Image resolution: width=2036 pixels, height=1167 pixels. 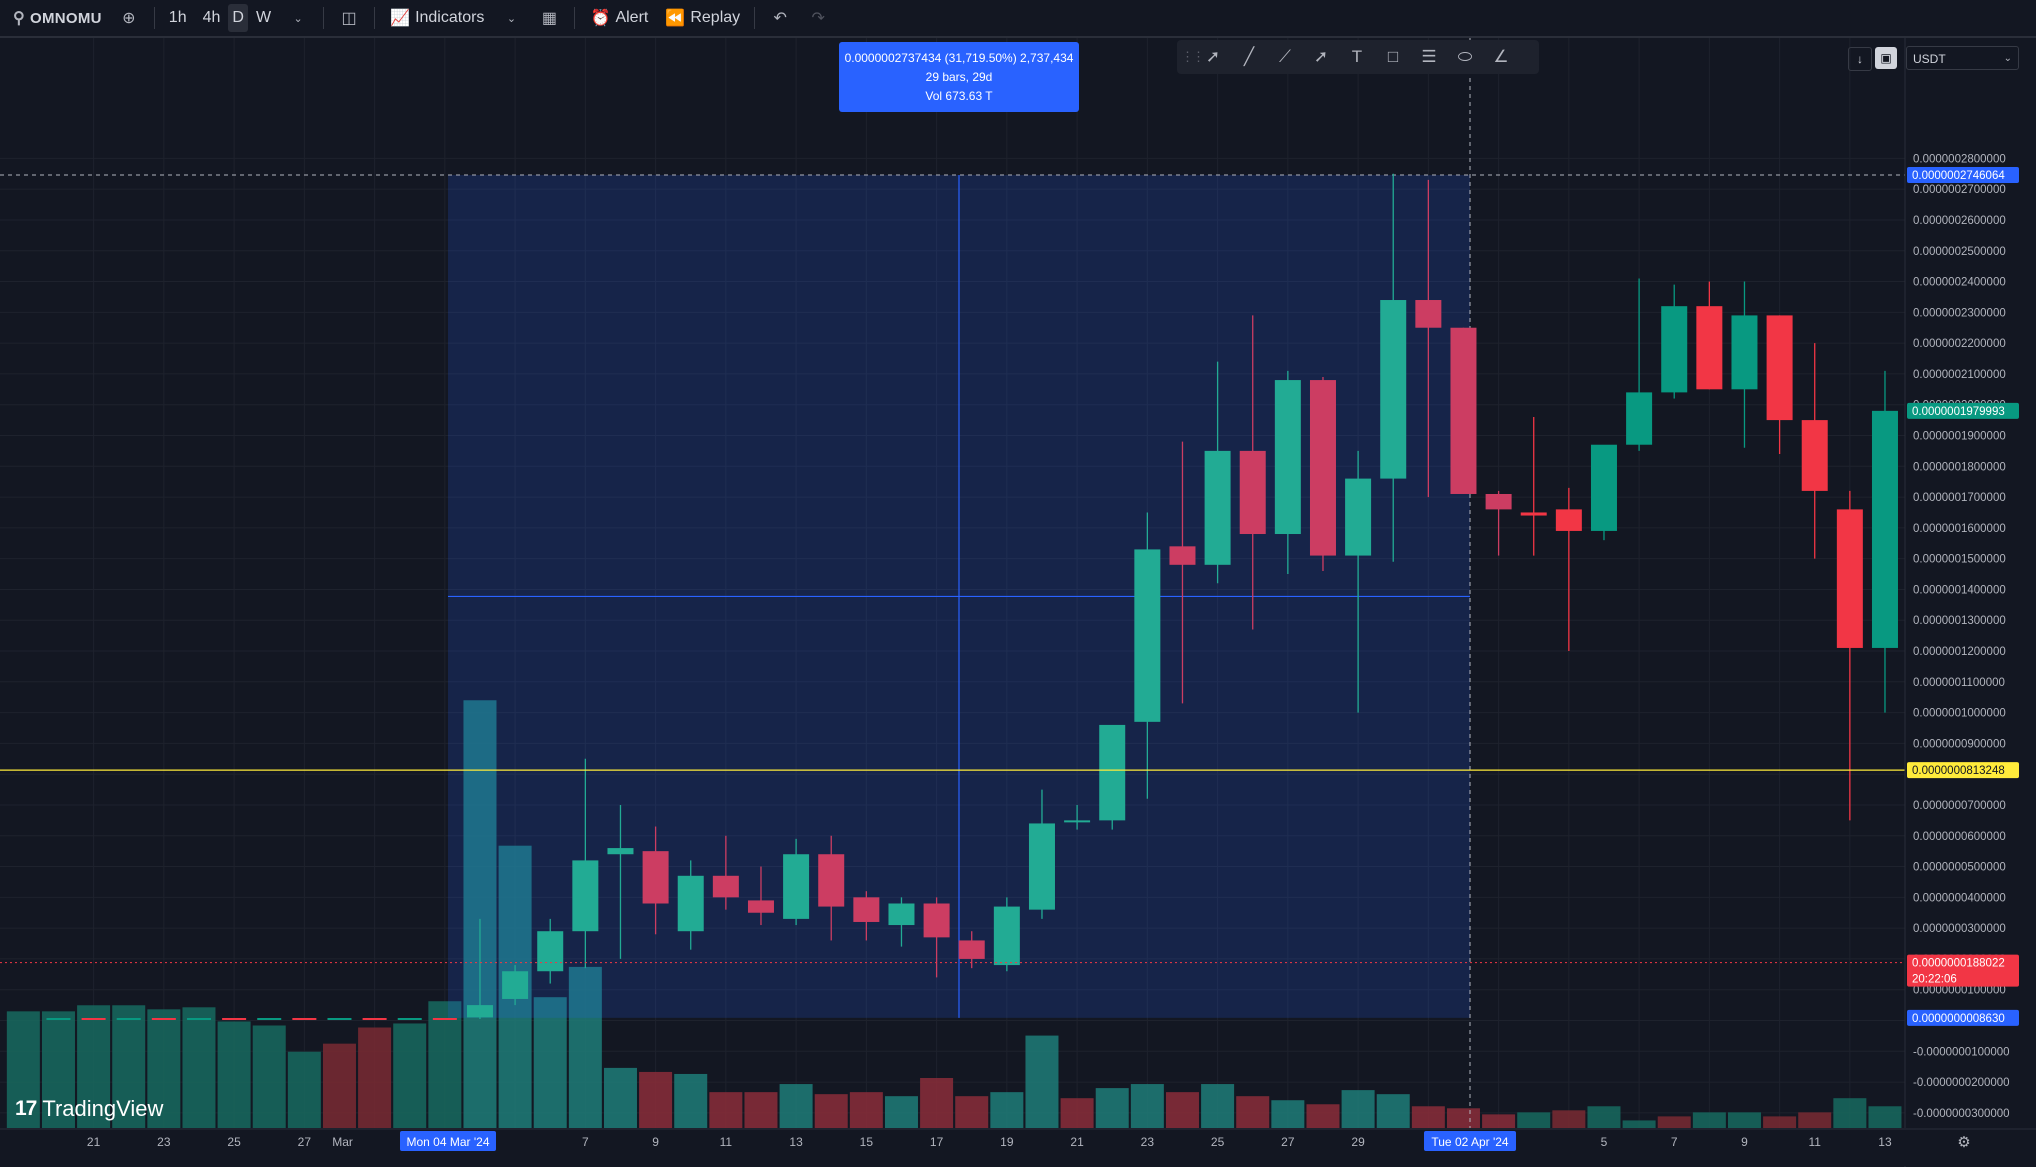 I want to click on undo-icon: ↶, so click(x=780, y=18).